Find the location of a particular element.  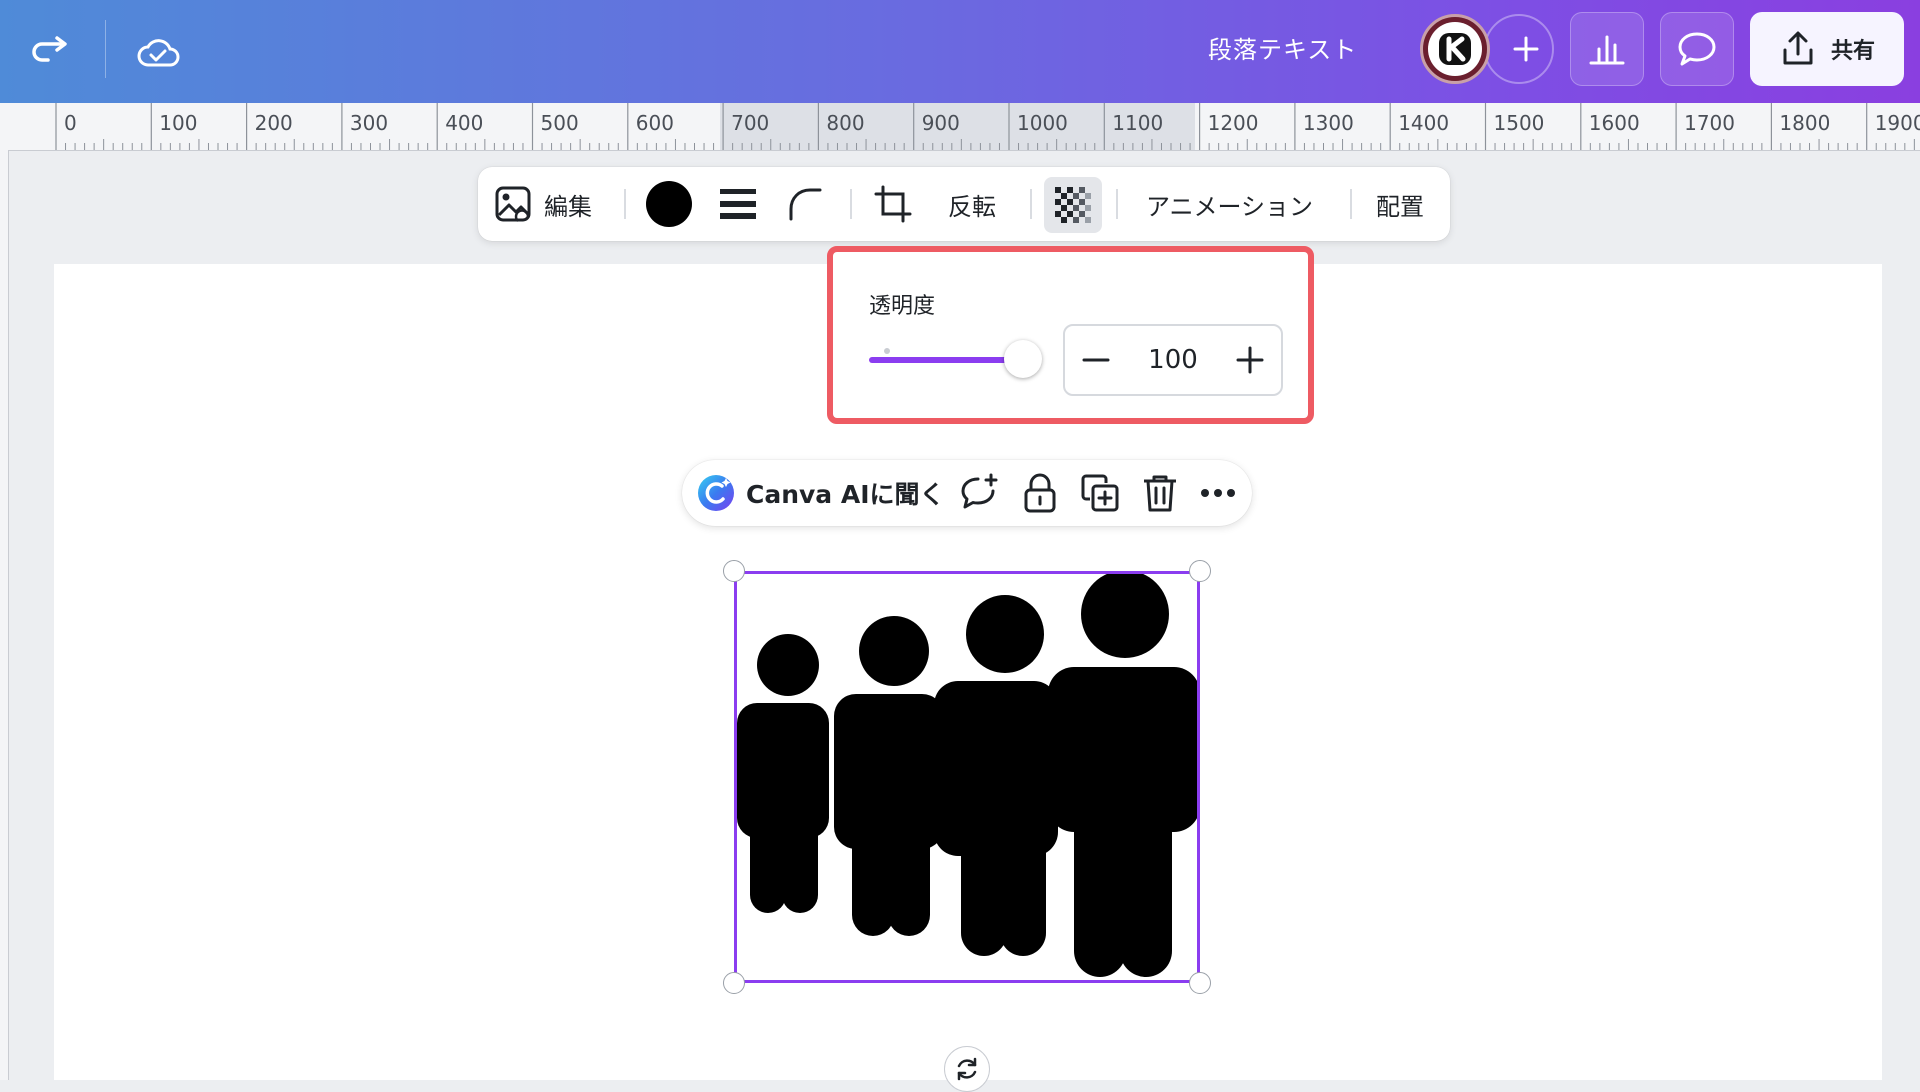

lock-button is located at coordinates (1040, 493).